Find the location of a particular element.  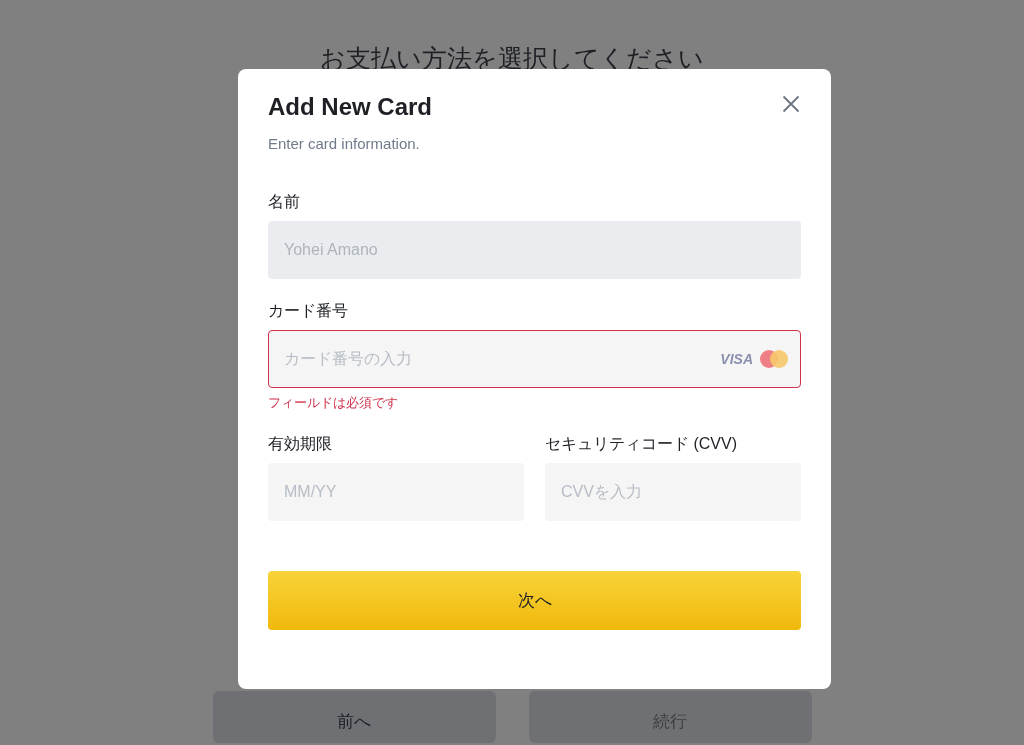

next-button: 次へ is located at coordinates (534, 600).